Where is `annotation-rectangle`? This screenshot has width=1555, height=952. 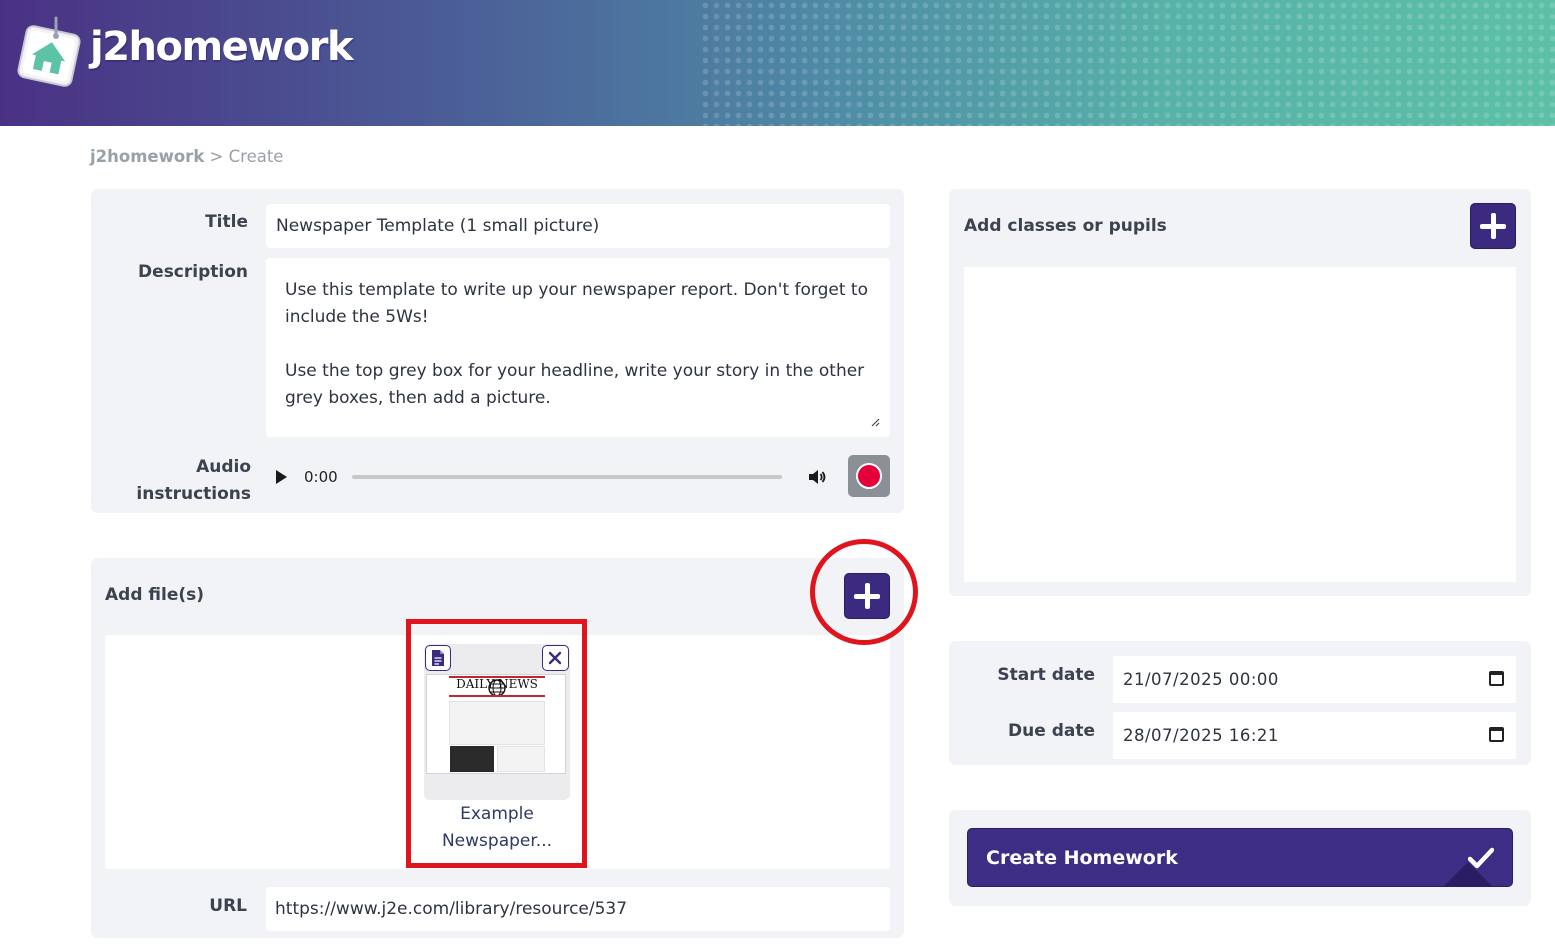
annotation-rectangle is located at coordinates (496, 743).